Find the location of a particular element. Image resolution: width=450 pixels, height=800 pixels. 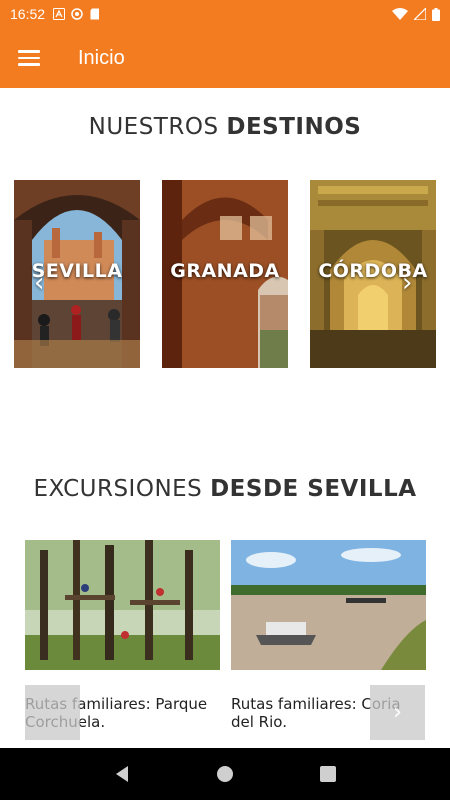

destination-card-sevilla: SEVILLA is located at coordinates (77, 274).